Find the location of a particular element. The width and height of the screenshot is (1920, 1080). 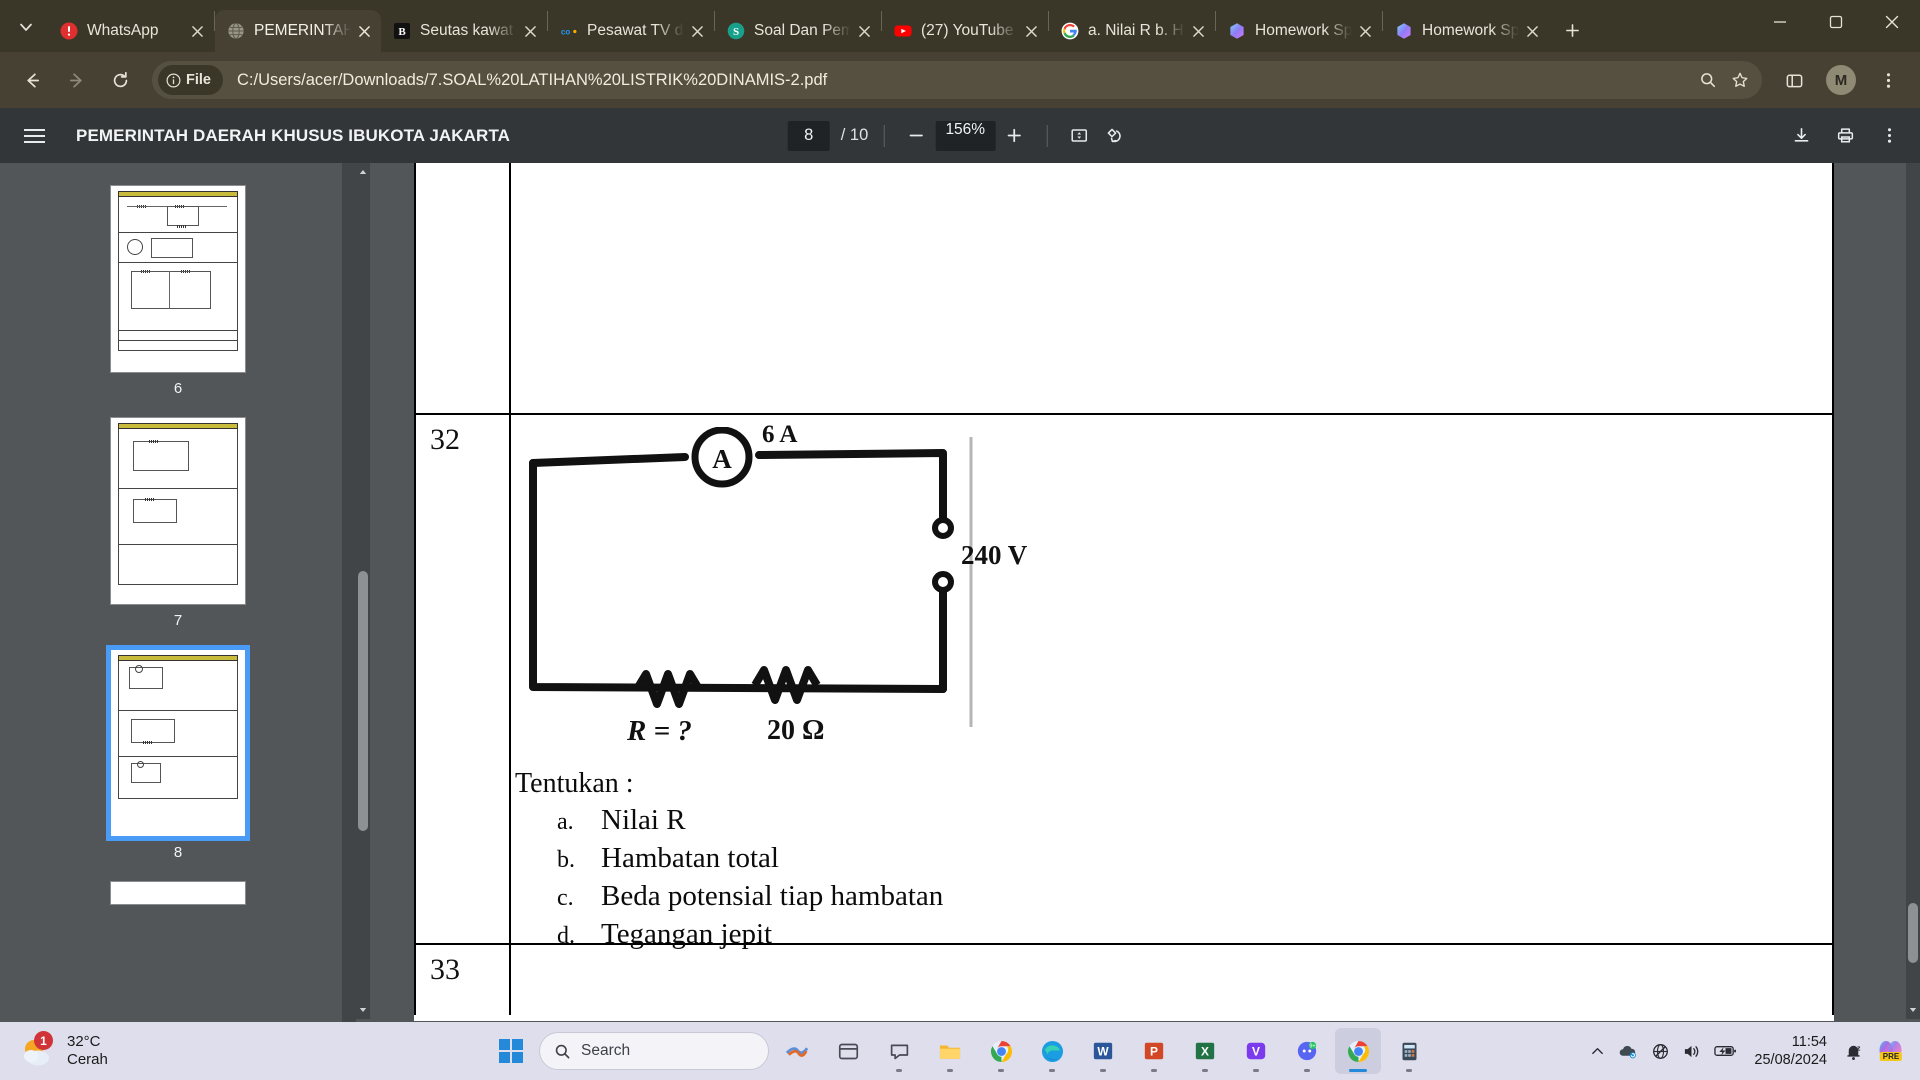

tab-homework-1: Homework Sp is located at coordinates (1299, 31).